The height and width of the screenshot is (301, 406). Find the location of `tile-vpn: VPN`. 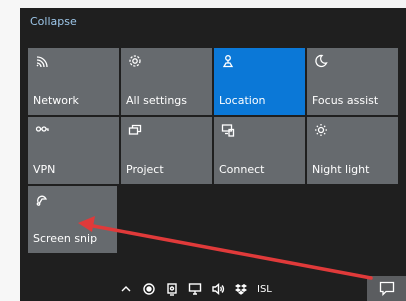

tile-vpn: VPN is located at coordinates (73, 150).